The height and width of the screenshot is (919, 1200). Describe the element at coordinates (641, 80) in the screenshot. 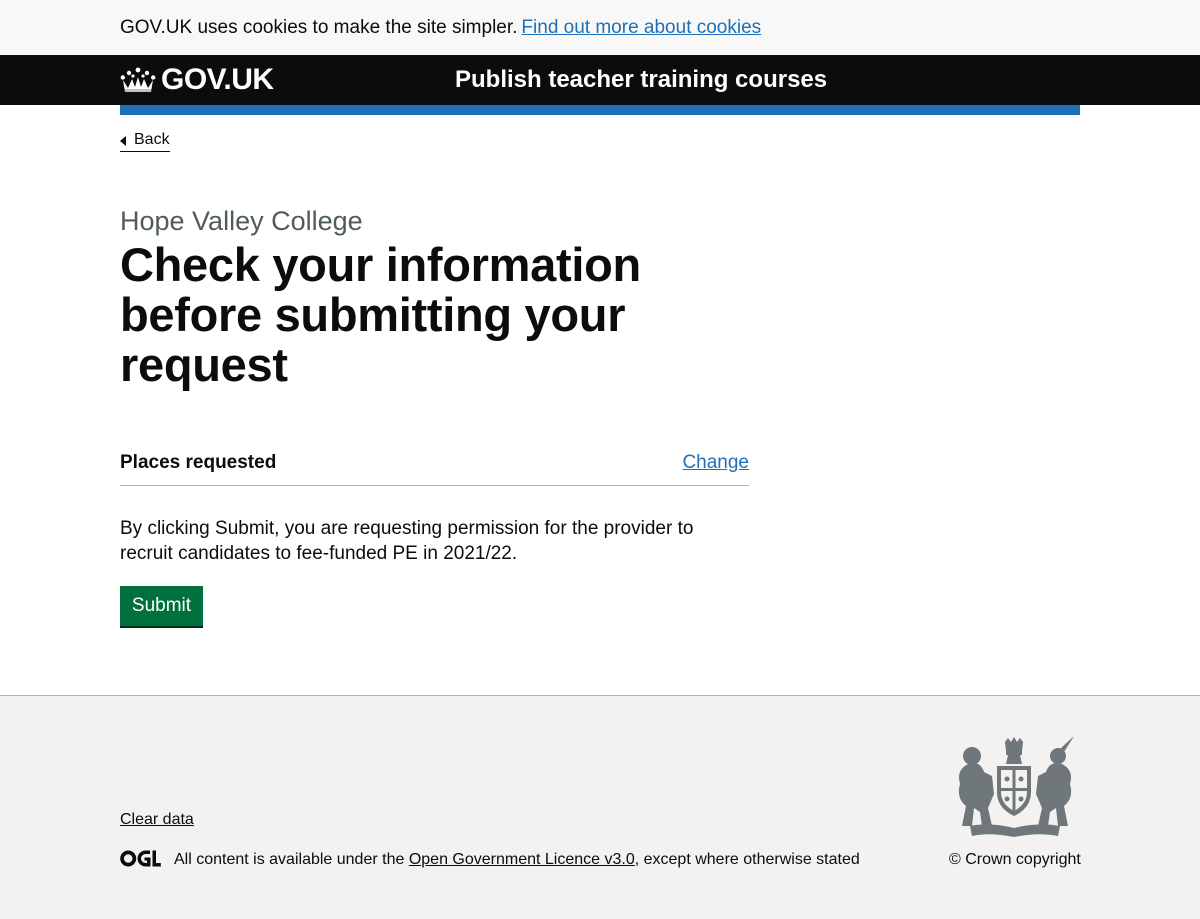

I see `service-name-link: Publish teacher training courses` at that location.